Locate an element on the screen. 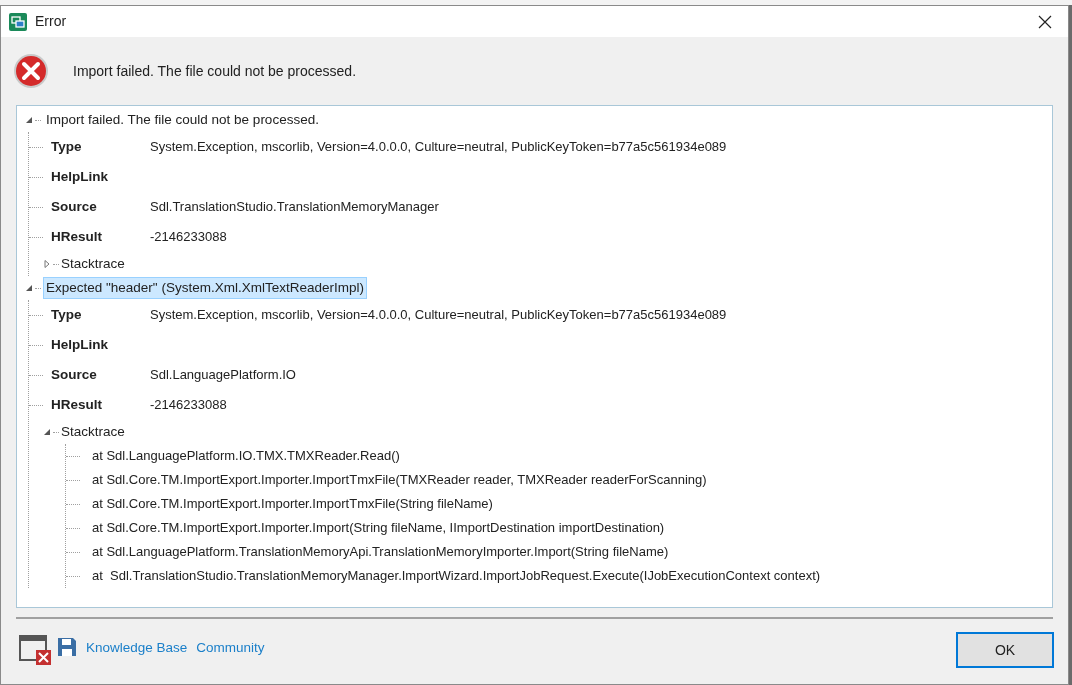  save-icon is located at coordinates (67, 647).